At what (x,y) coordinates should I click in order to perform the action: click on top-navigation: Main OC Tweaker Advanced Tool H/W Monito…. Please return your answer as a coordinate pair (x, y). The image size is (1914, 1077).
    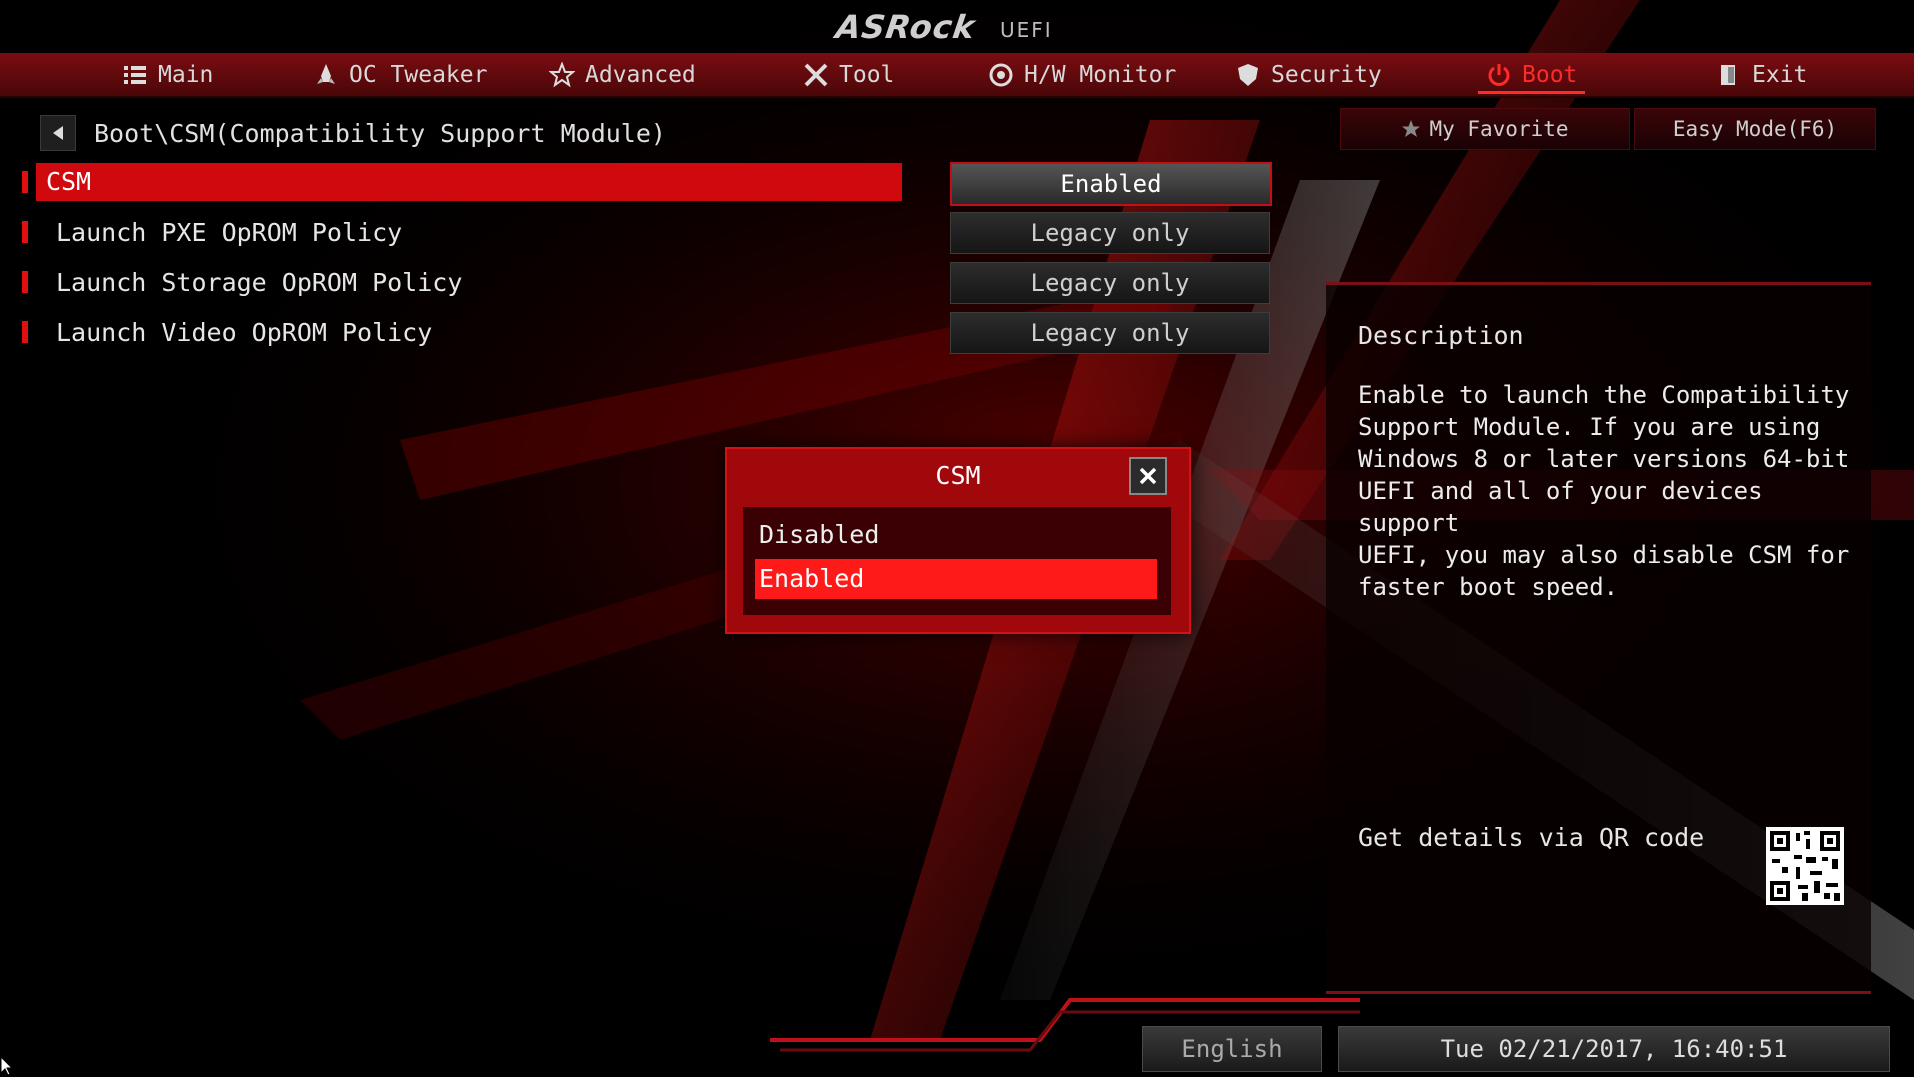
    Looking at the image, I should click on (957, 75).